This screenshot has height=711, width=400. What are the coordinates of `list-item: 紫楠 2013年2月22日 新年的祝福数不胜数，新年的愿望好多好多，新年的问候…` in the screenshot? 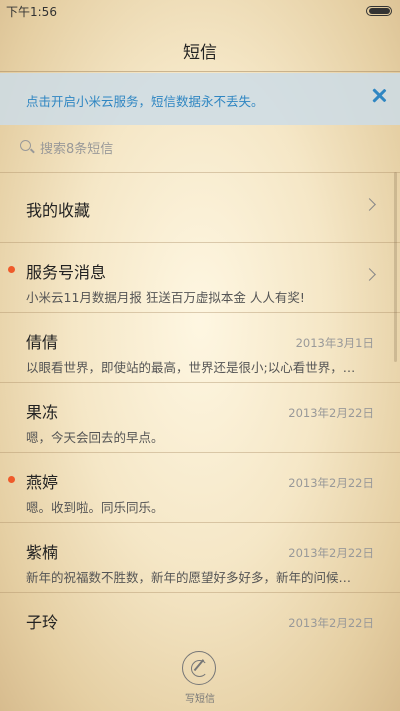 It's located at (200, 558).